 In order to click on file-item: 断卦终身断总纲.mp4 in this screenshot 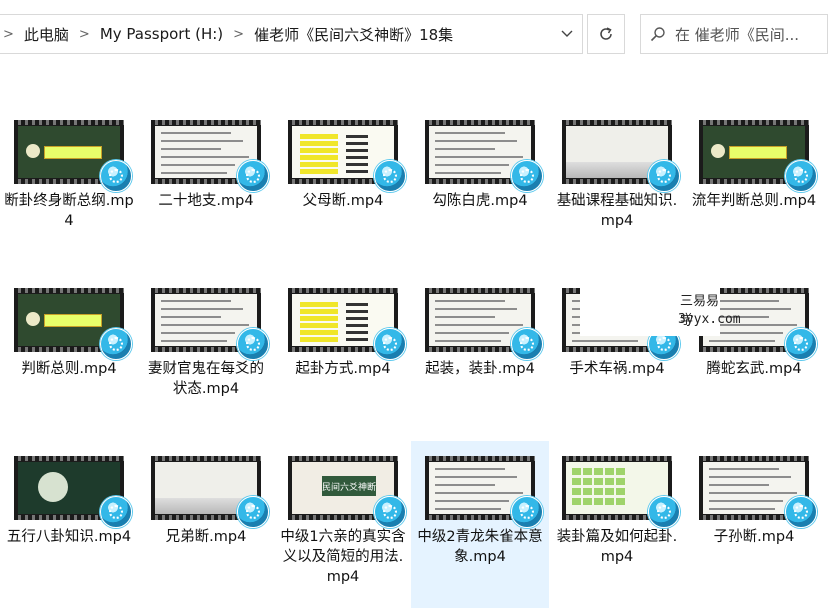, I will do `click(69, 175)`.